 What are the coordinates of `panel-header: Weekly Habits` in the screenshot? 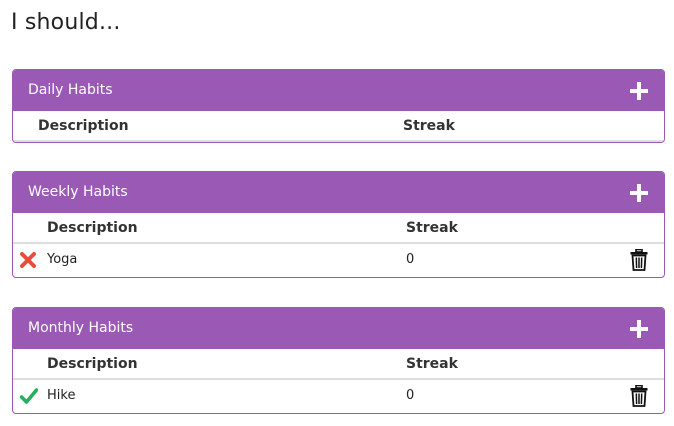 It's located at (338, 192).